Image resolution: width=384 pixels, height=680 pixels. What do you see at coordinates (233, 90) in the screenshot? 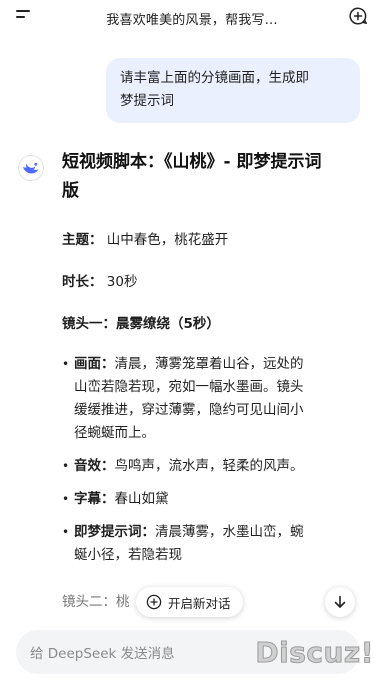
I see `user-message-bubble: 请丰富上面的分镜画面，生成即 梦提示词` at bounding box center [233, 90].